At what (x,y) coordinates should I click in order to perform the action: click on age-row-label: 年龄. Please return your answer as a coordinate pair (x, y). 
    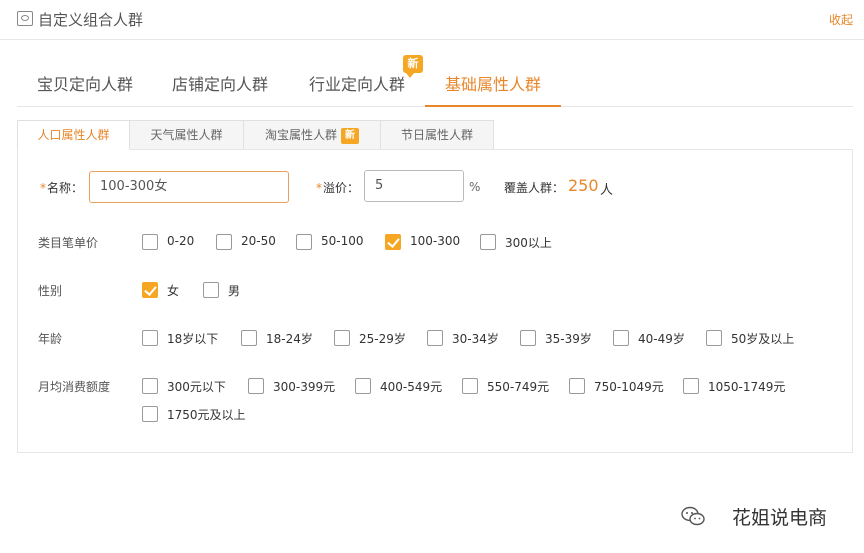
    Looking at the image, I should click on (50, 339).